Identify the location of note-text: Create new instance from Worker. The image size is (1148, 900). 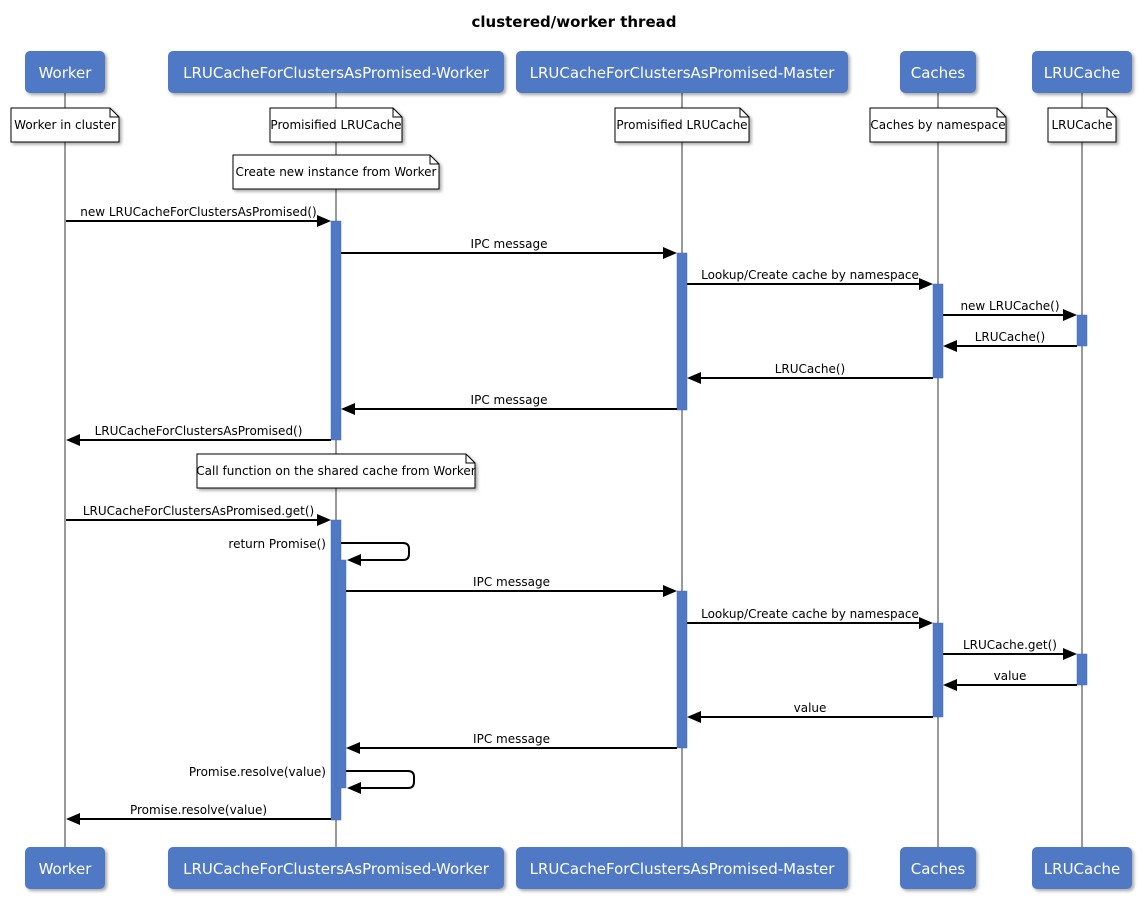
(336, 172).